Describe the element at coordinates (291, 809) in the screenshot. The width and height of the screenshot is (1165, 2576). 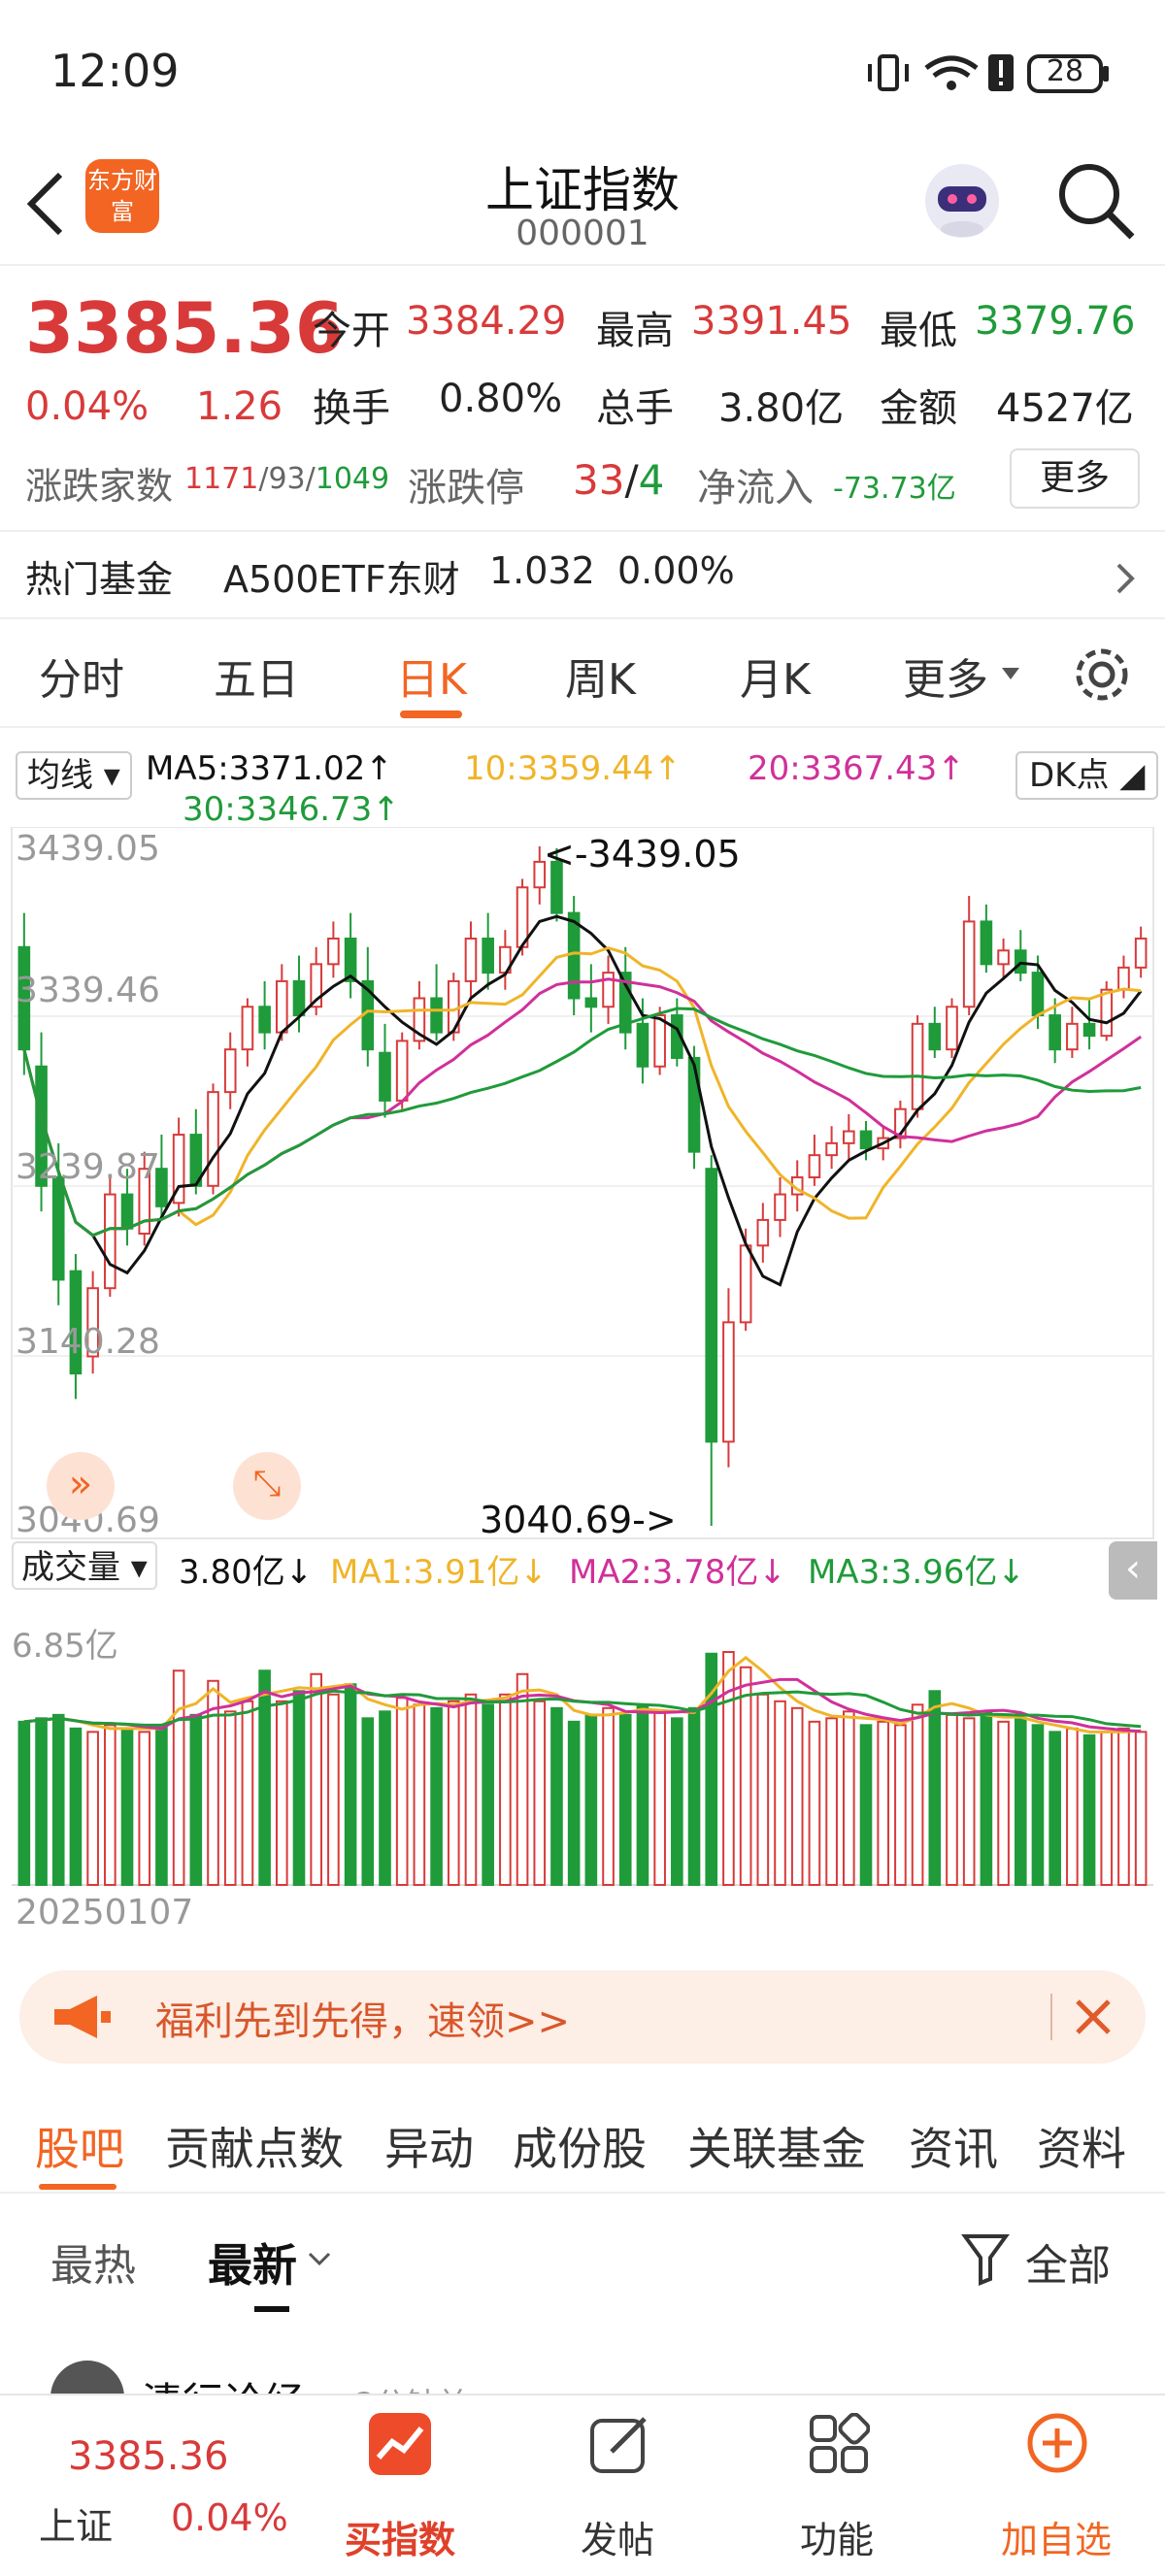
I see `ma30-label: 30:3346.73↑` at that location.